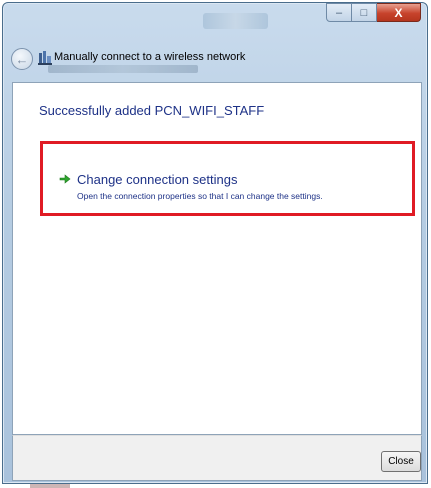 This screenshot has width=431, height=488. What do you see at coordinates (50, 486) in the screenshot?
I see `taskbar-fragment` at bounding box center [50, 486].